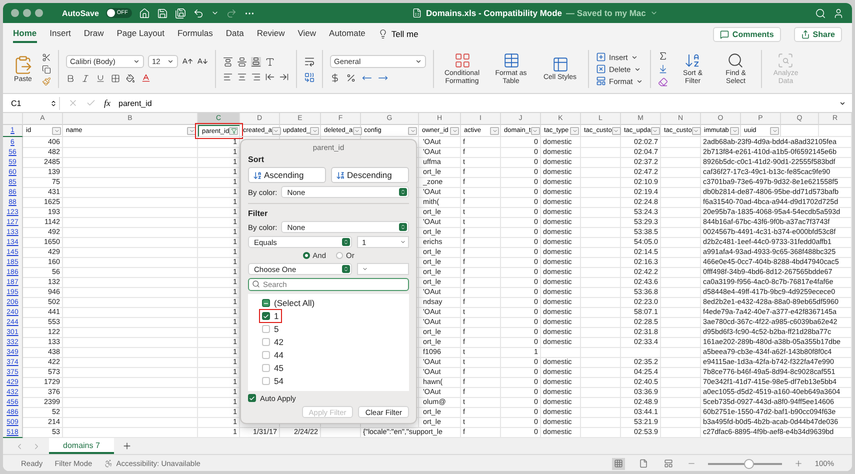 The image size is (855, 474). I want to click on align-left-icon, so click(228, 77).